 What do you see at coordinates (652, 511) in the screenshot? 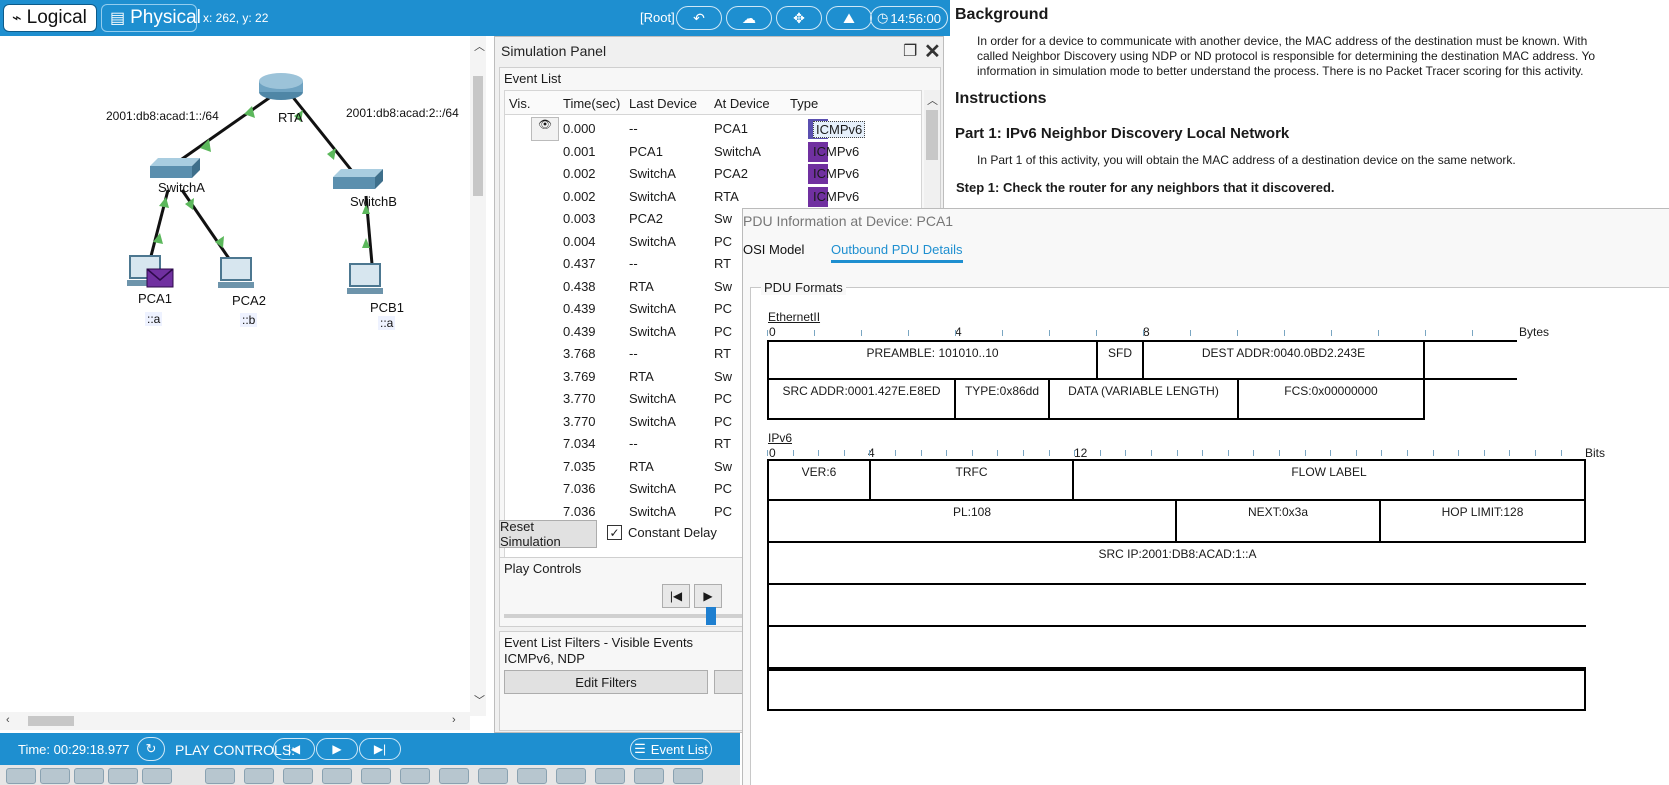
I see `event-last-device: SwitchA` at bounding box center [652, 511].